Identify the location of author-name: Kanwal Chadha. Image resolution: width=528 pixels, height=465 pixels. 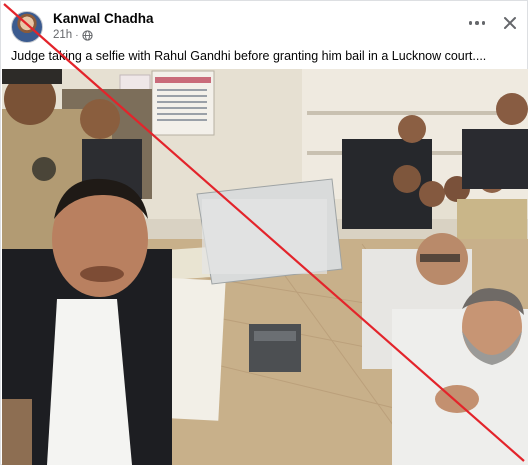
(103, 18).